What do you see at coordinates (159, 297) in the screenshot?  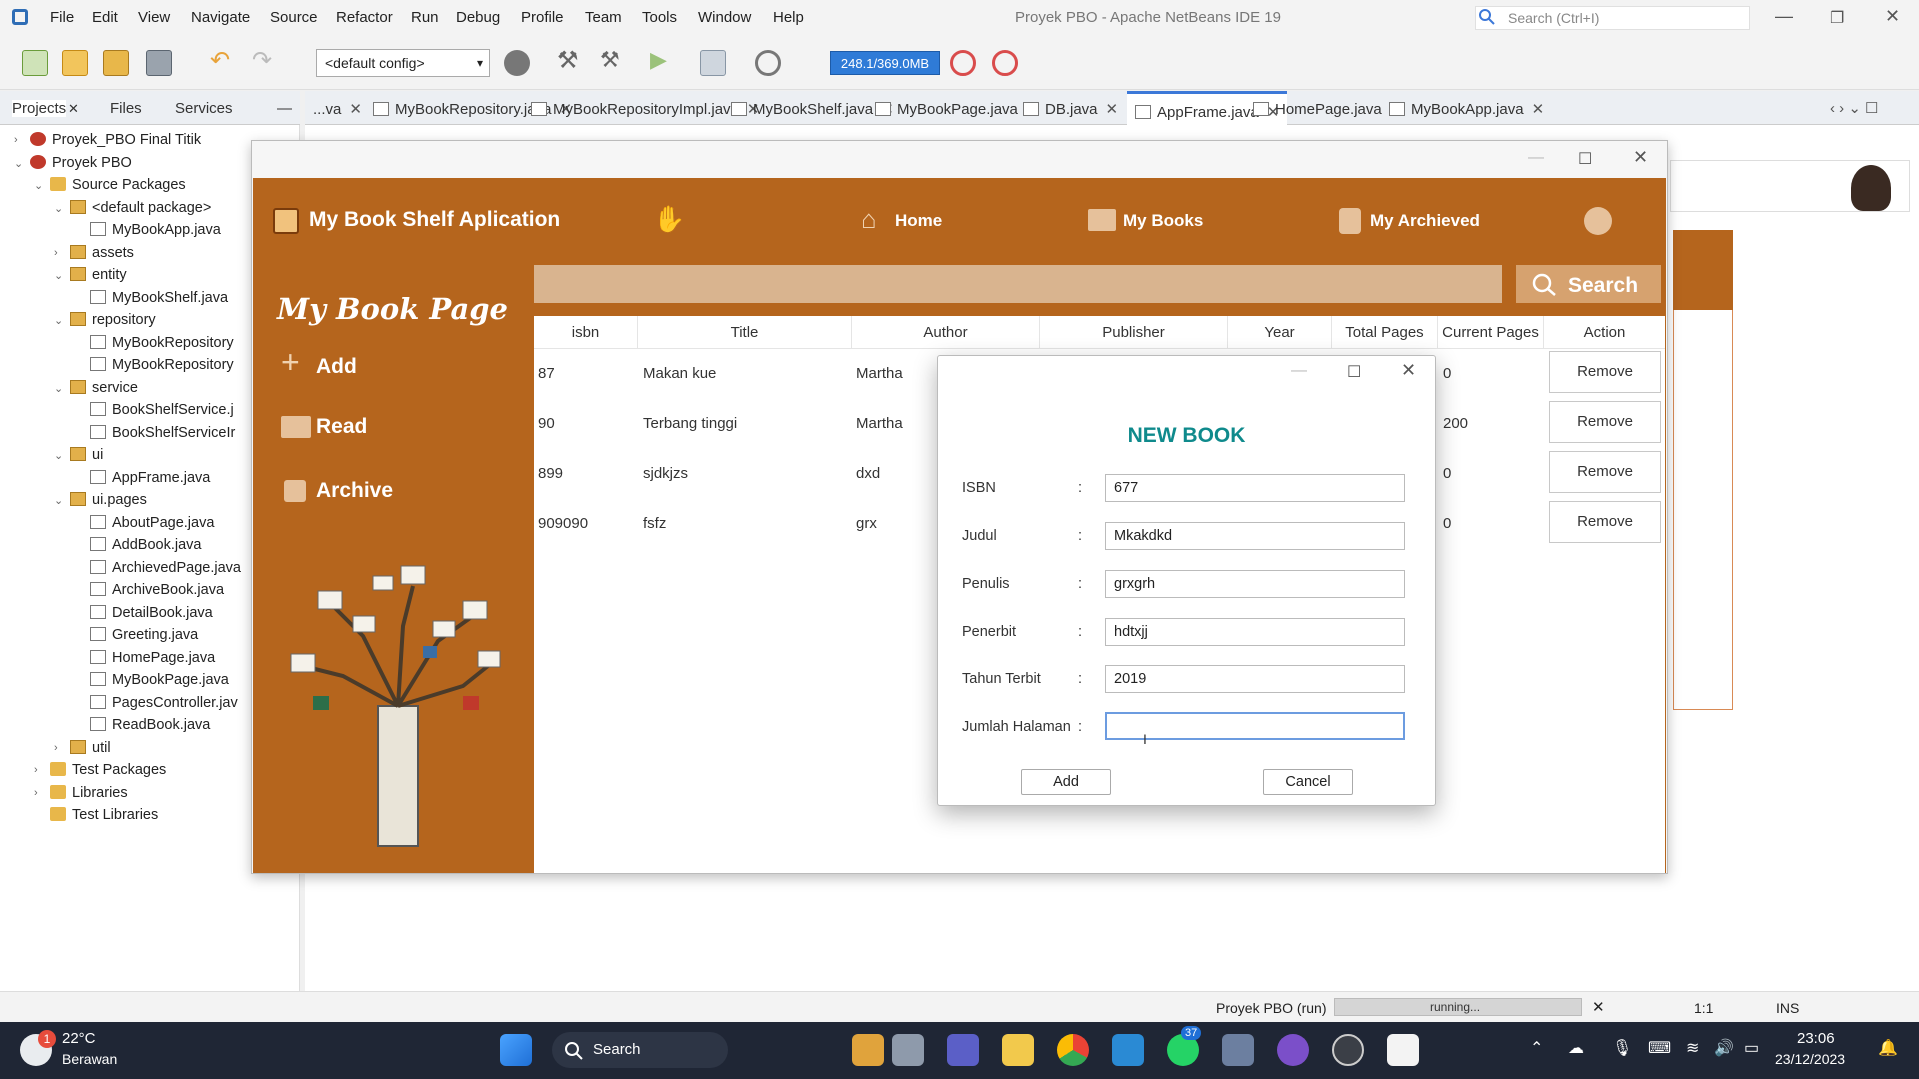 I see `tree-item: MyBookShelf.java` at bounding box center [159, 297].